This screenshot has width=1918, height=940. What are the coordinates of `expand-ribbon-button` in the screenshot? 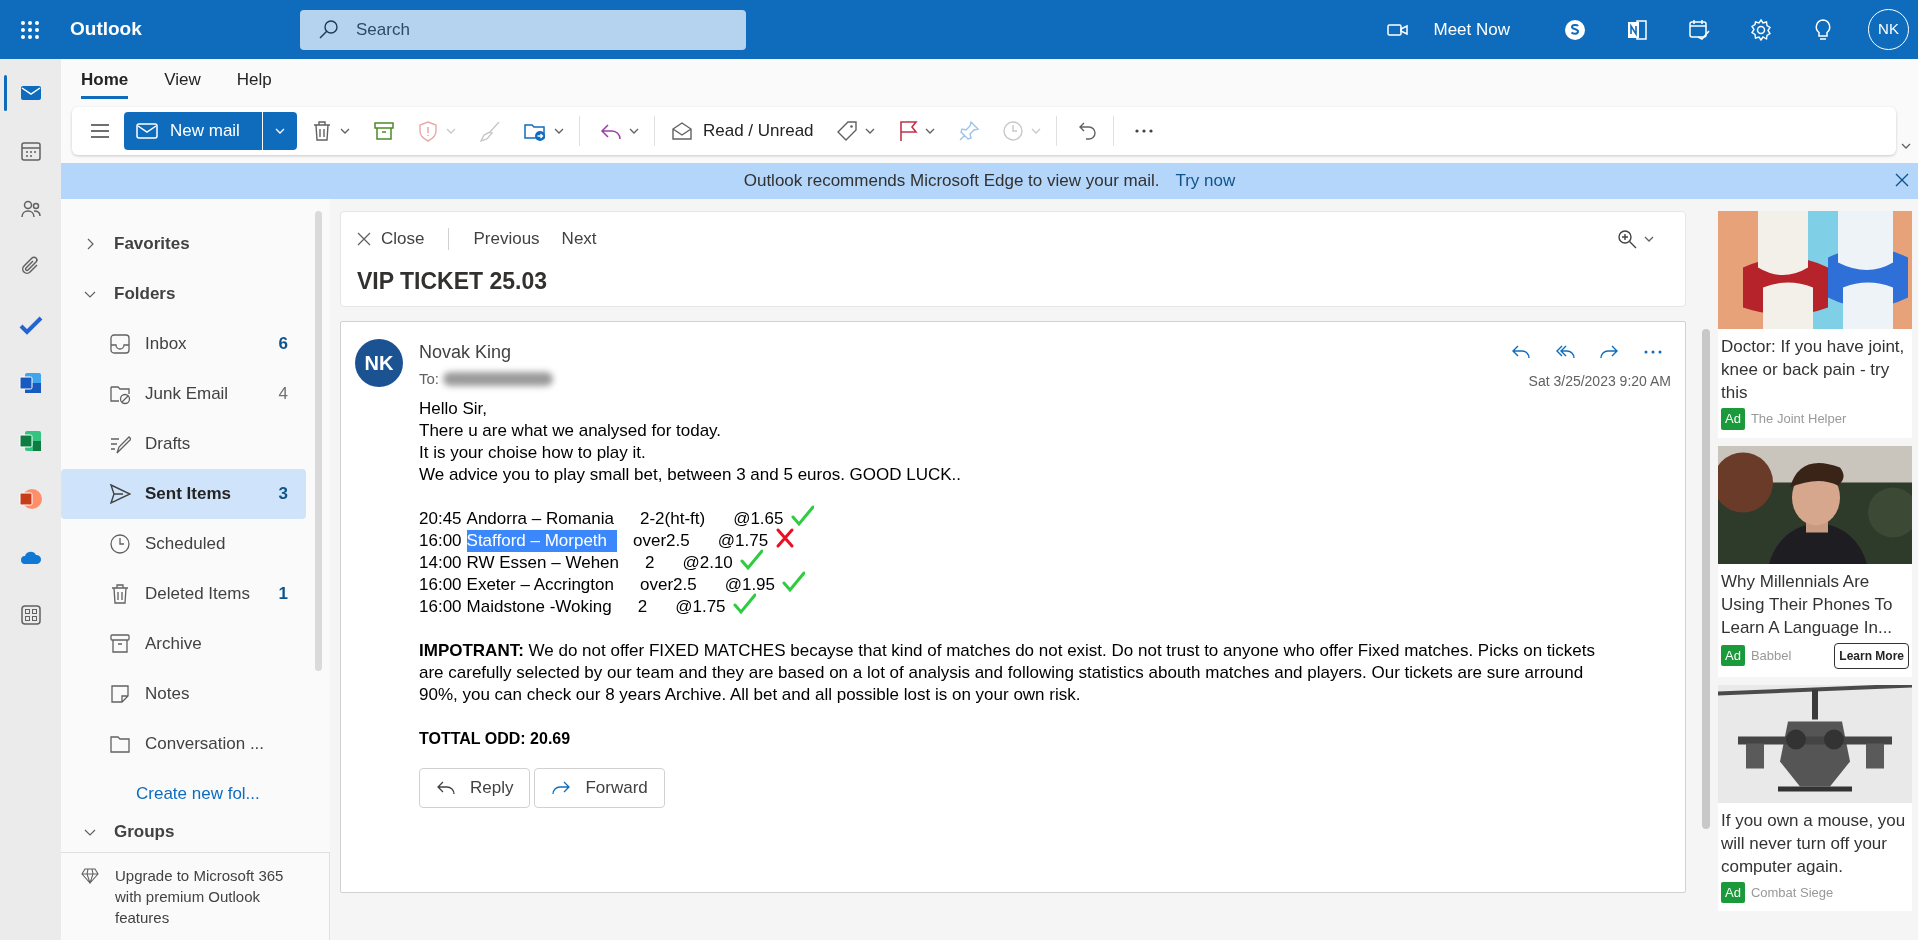 It's located at (1906, 146).